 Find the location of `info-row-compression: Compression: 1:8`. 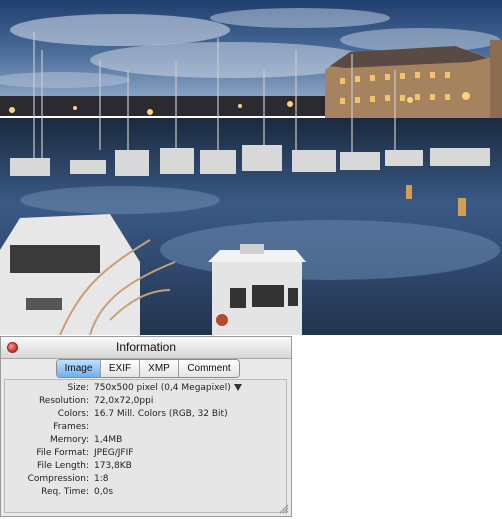

info-row-compression: Compression: 1:8 is located at coordinates (146, 480).